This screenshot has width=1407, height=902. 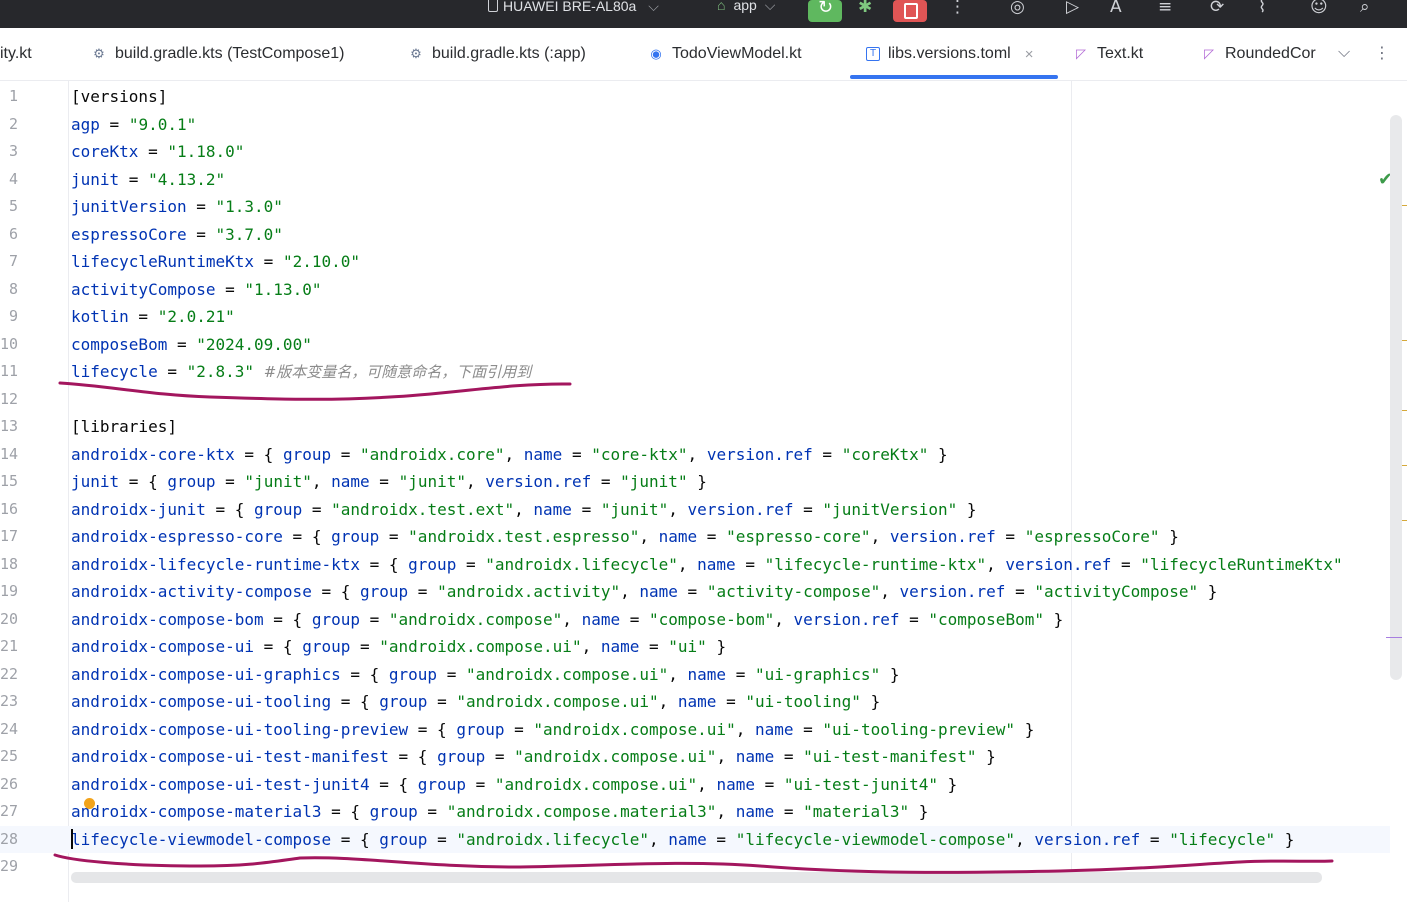 I want to click on tab-text-kt: ◸ Text.kt, so click(x=1108, y=54).